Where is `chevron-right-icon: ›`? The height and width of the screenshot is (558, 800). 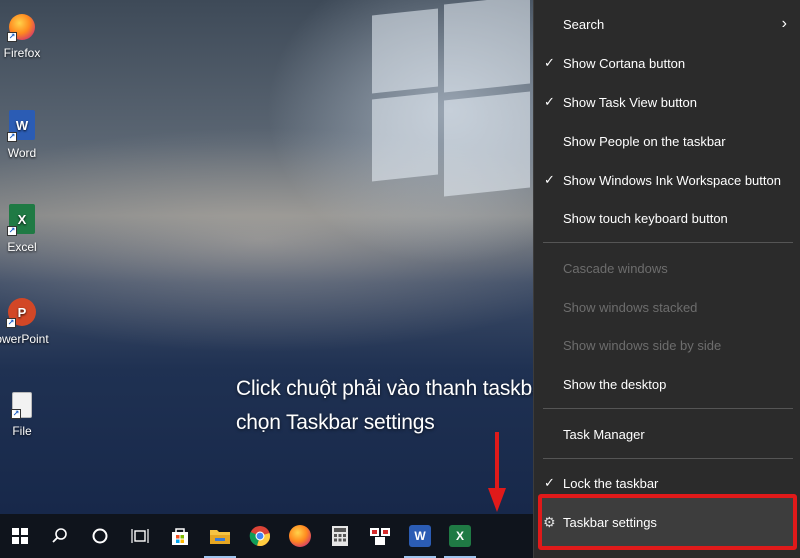 chevron-right-icon: › is located at coordinates (784, 23).